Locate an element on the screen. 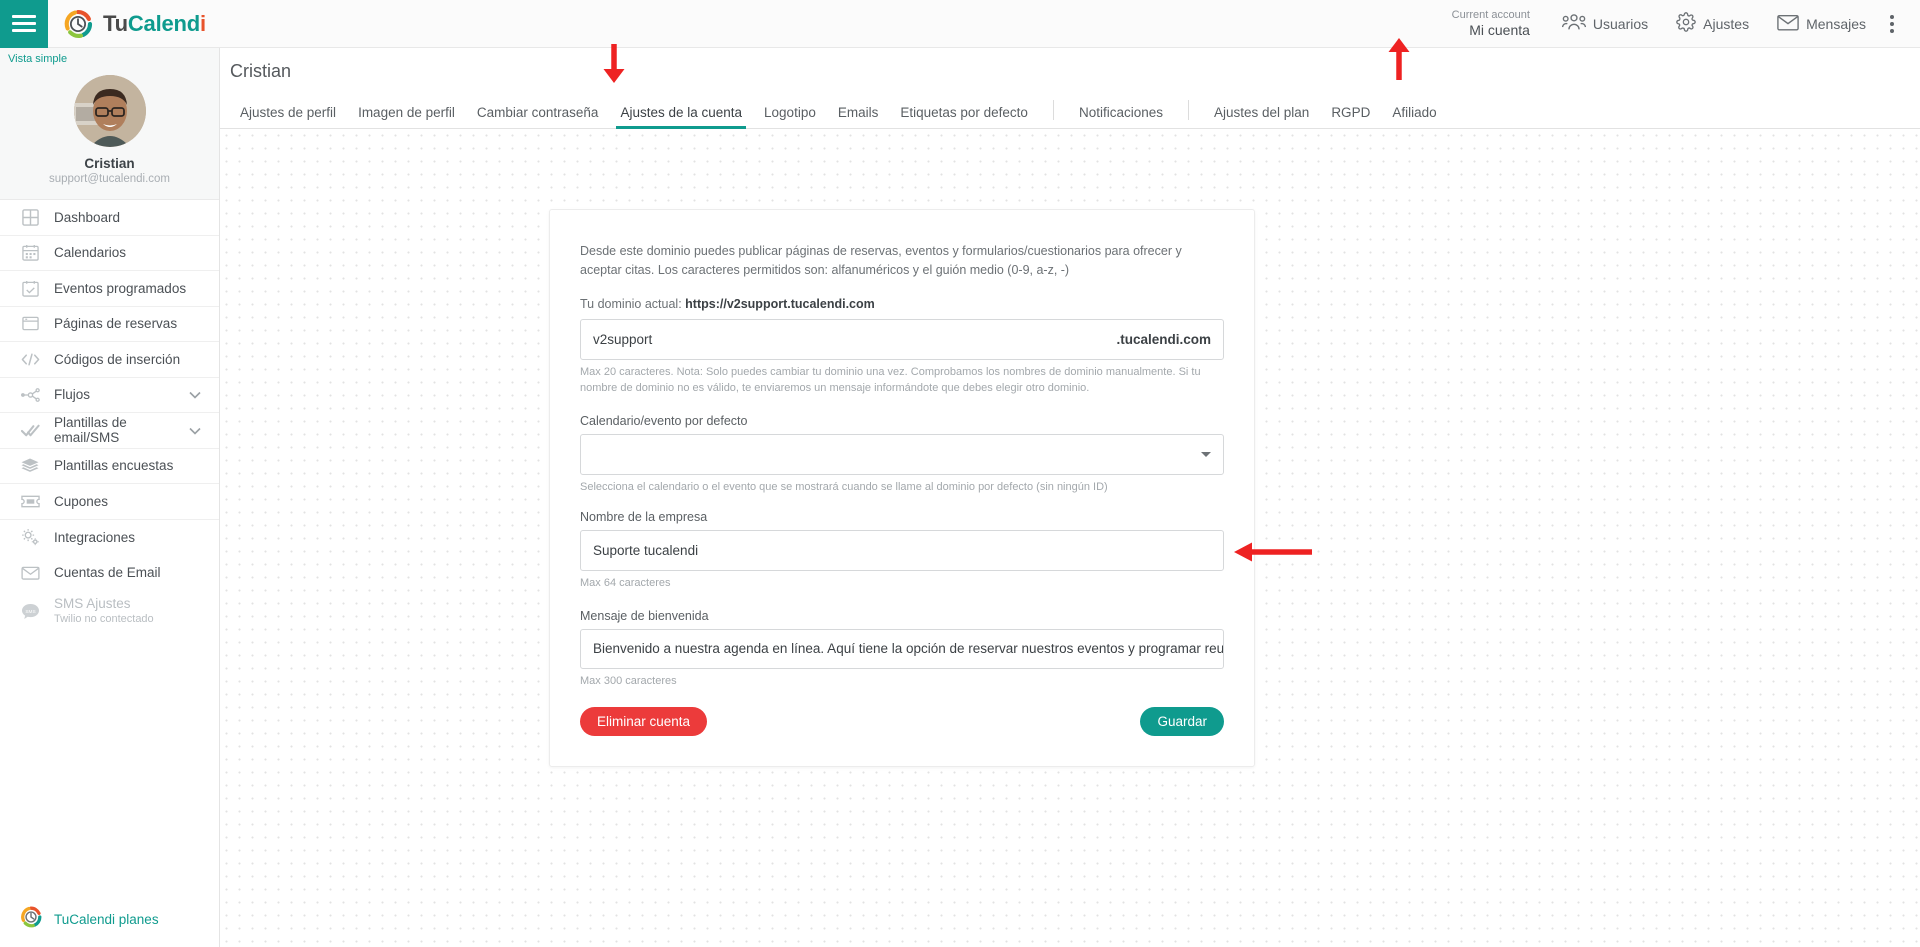 The height and width of the screenshot is (947, 1920). tab-emails: Emails is located at coordinates (858, 117).